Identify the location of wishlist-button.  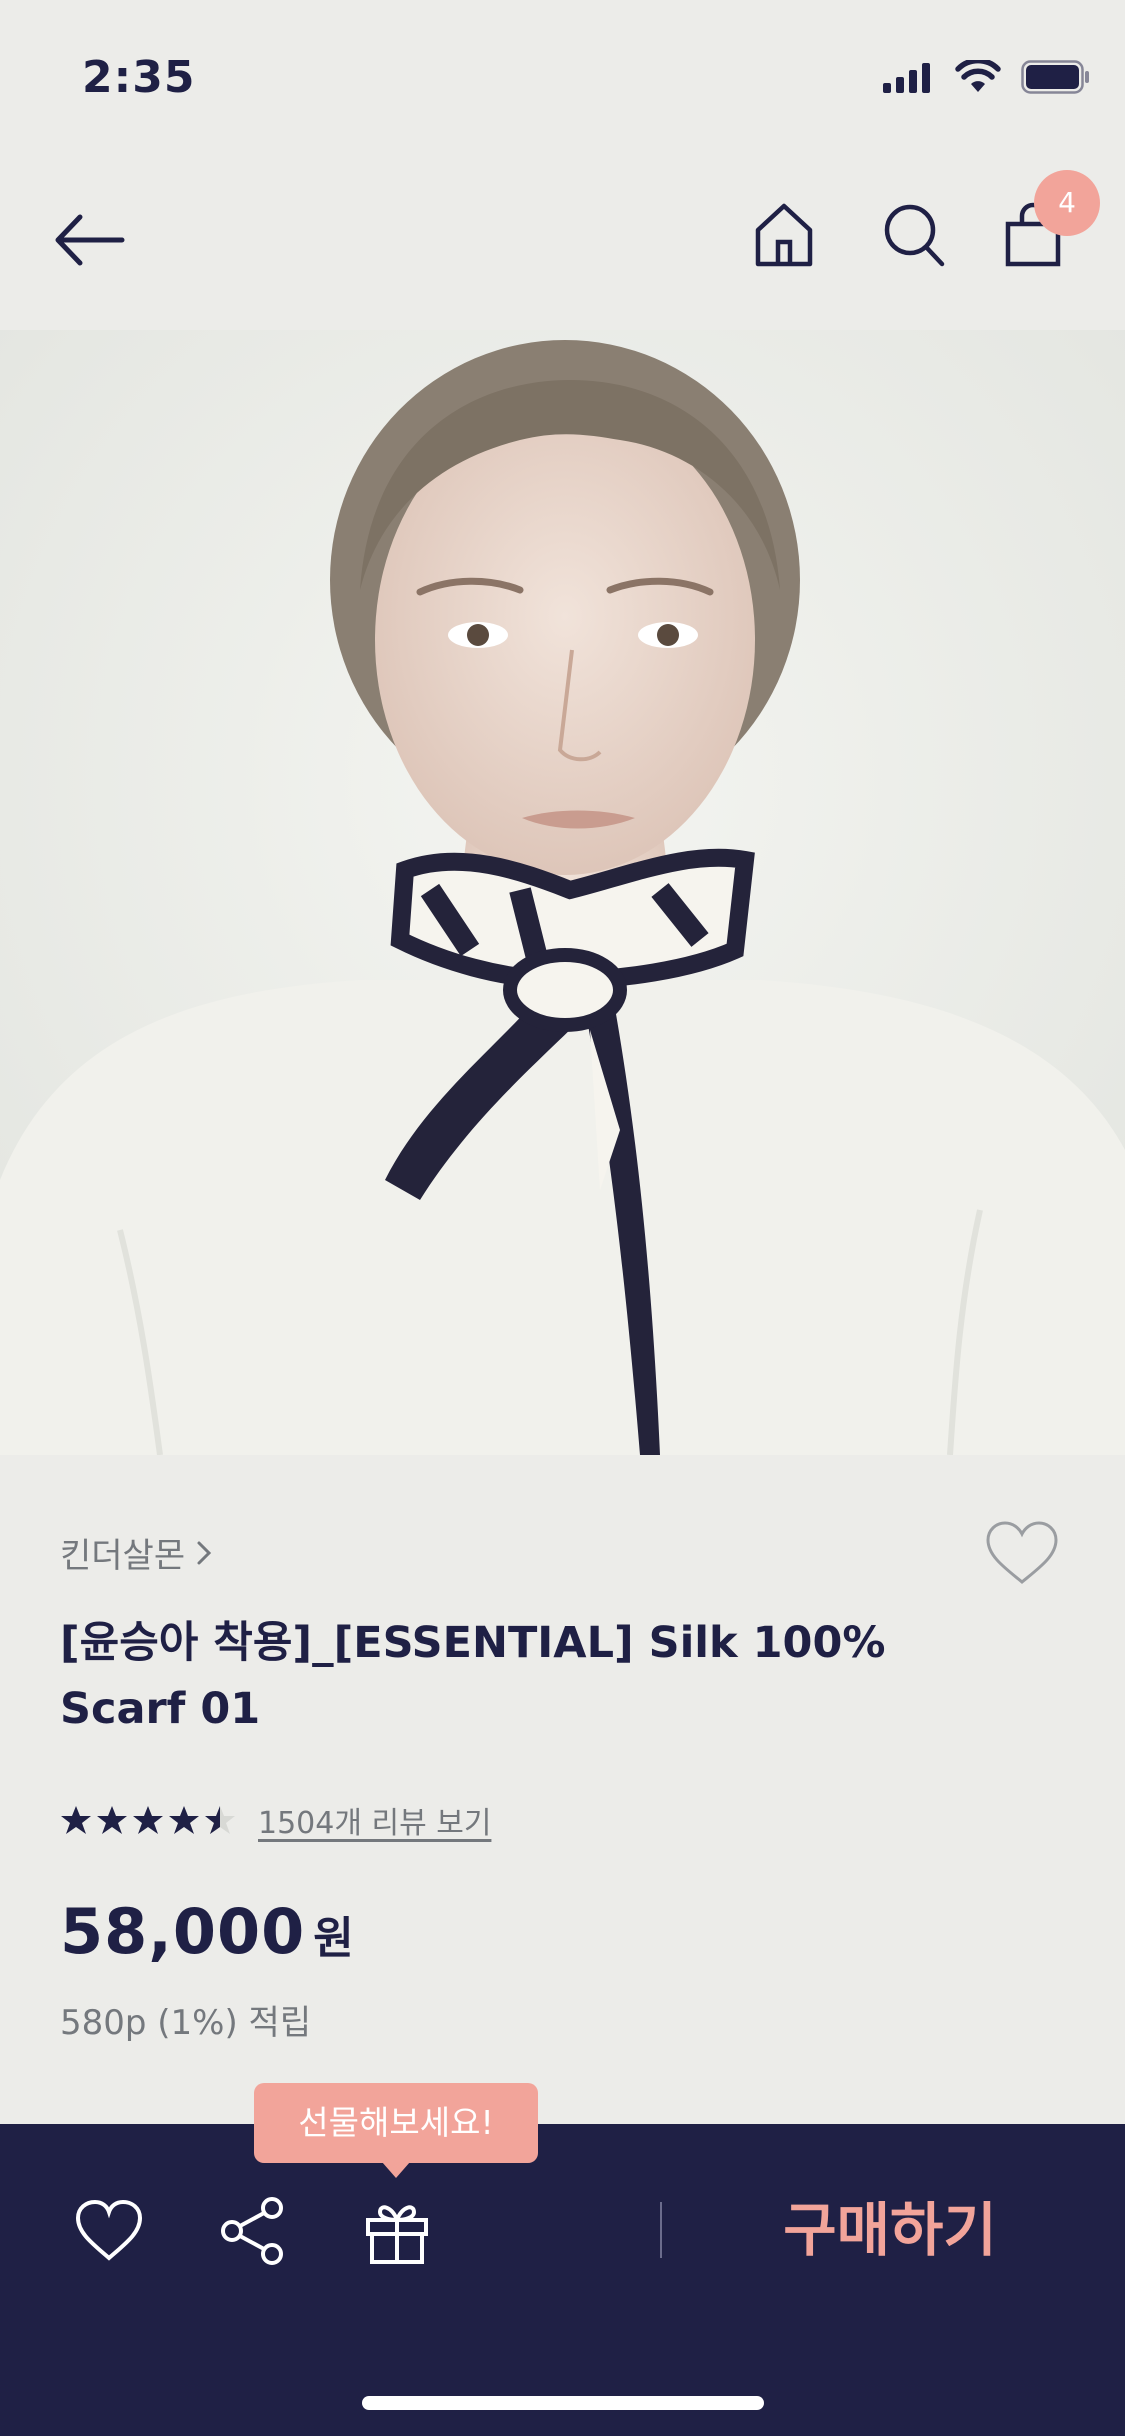
(1022, 1553).